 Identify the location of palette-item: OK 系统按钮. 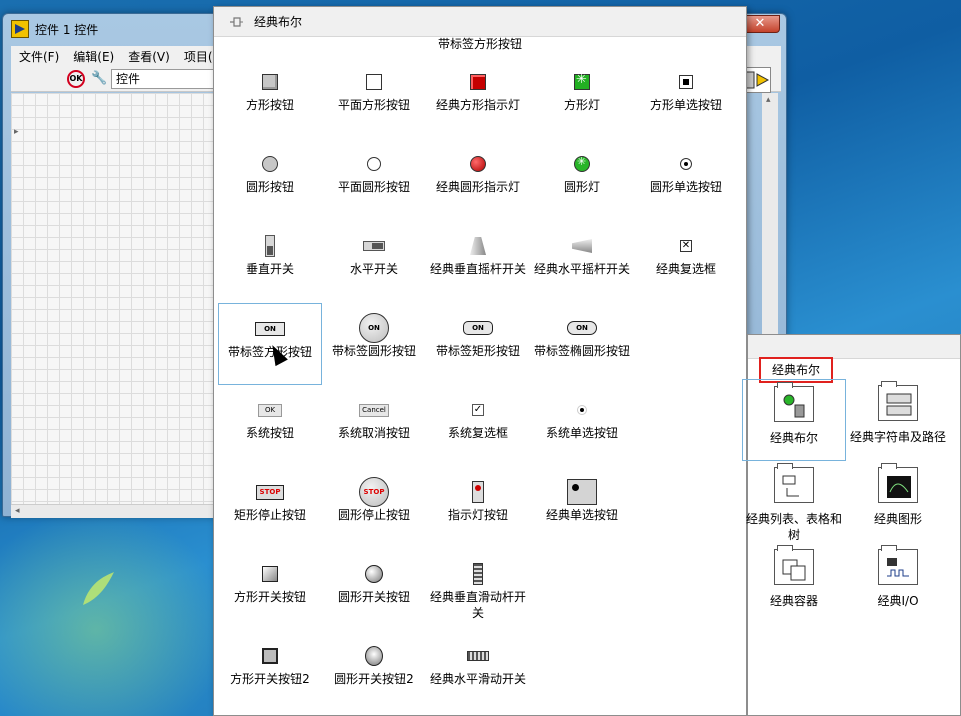
(270, 426).